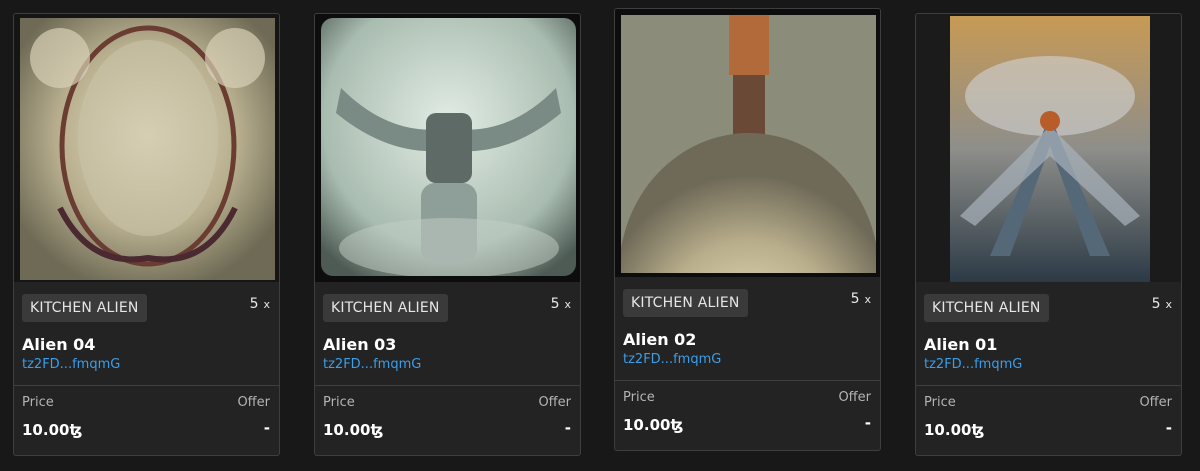 The width and height of the screenshot is (1200, 471). I want to click on artwork-title: Alien 04, so click(146, 344).